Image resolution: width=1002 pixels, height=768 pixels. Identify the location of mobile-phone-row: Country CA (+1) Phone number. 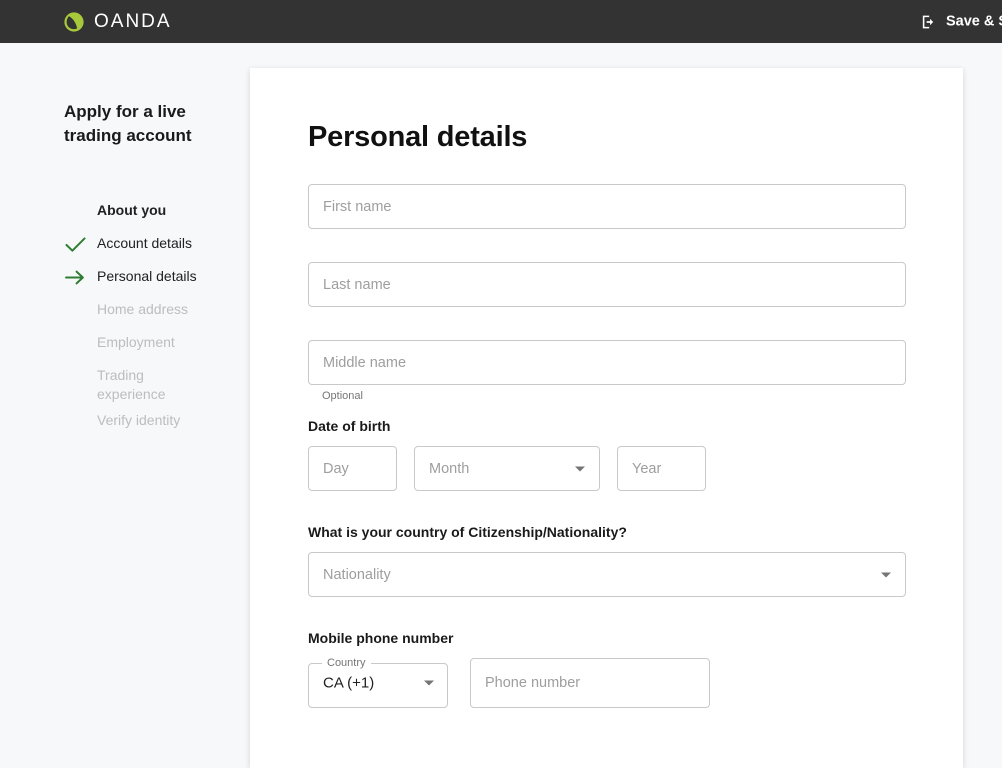
(607, 683).